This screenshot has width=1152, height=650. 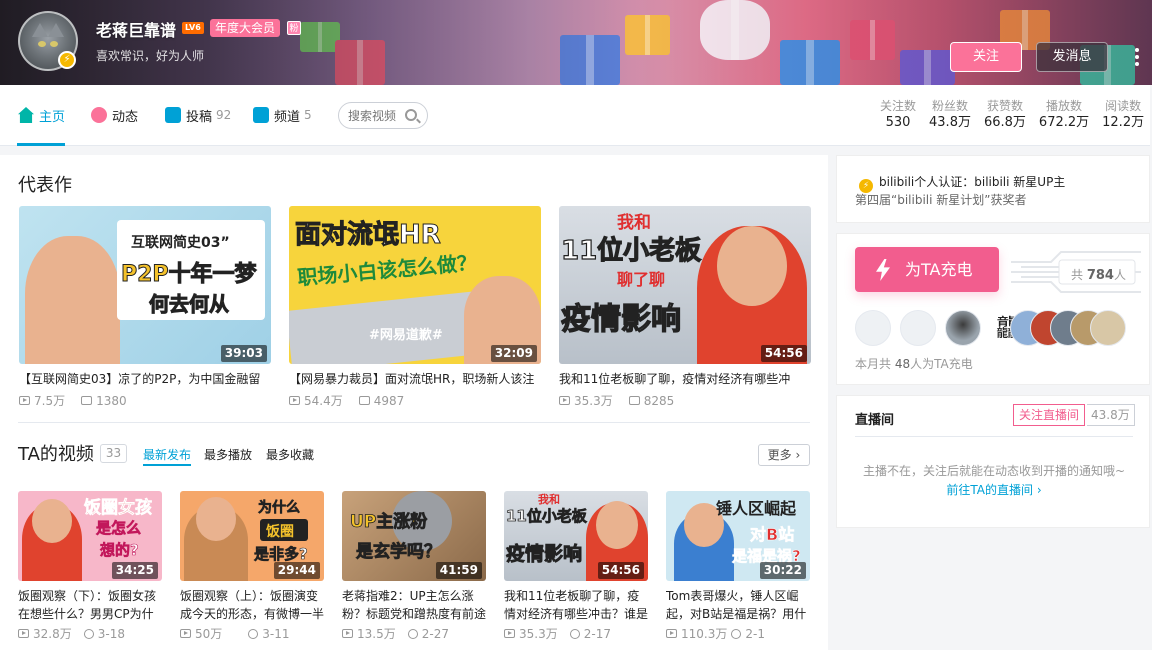 I want to click on tab-home: 主页, so click(x=41, y=115).